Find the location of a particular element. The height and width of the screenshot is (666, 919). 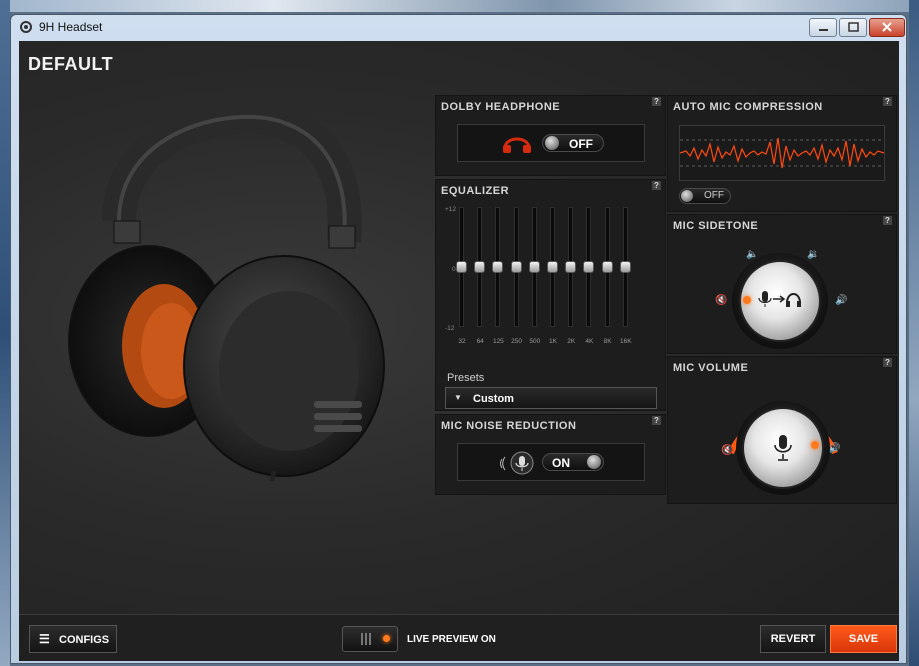

presets-label: Presets is located at coordinates (466, 378).